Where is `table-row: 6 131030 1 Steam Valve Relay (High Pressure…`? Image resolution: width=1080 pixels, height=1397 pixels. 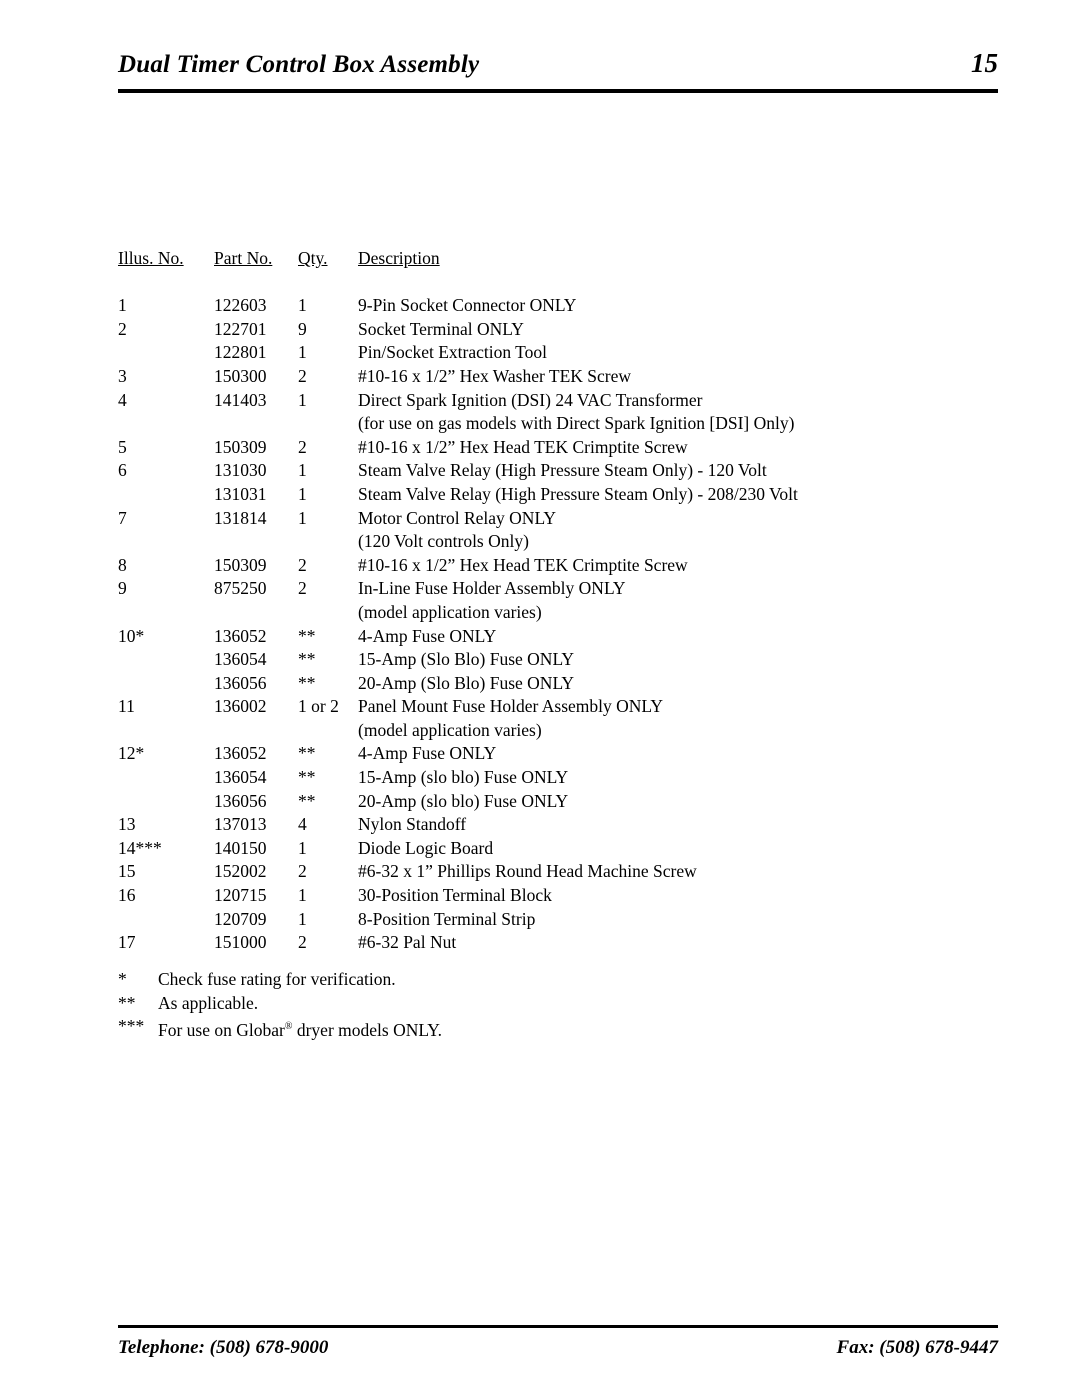
table-row: 6 131030 1 Steam Valve Relay (High Pressure… is located at coordinates (558, 474).